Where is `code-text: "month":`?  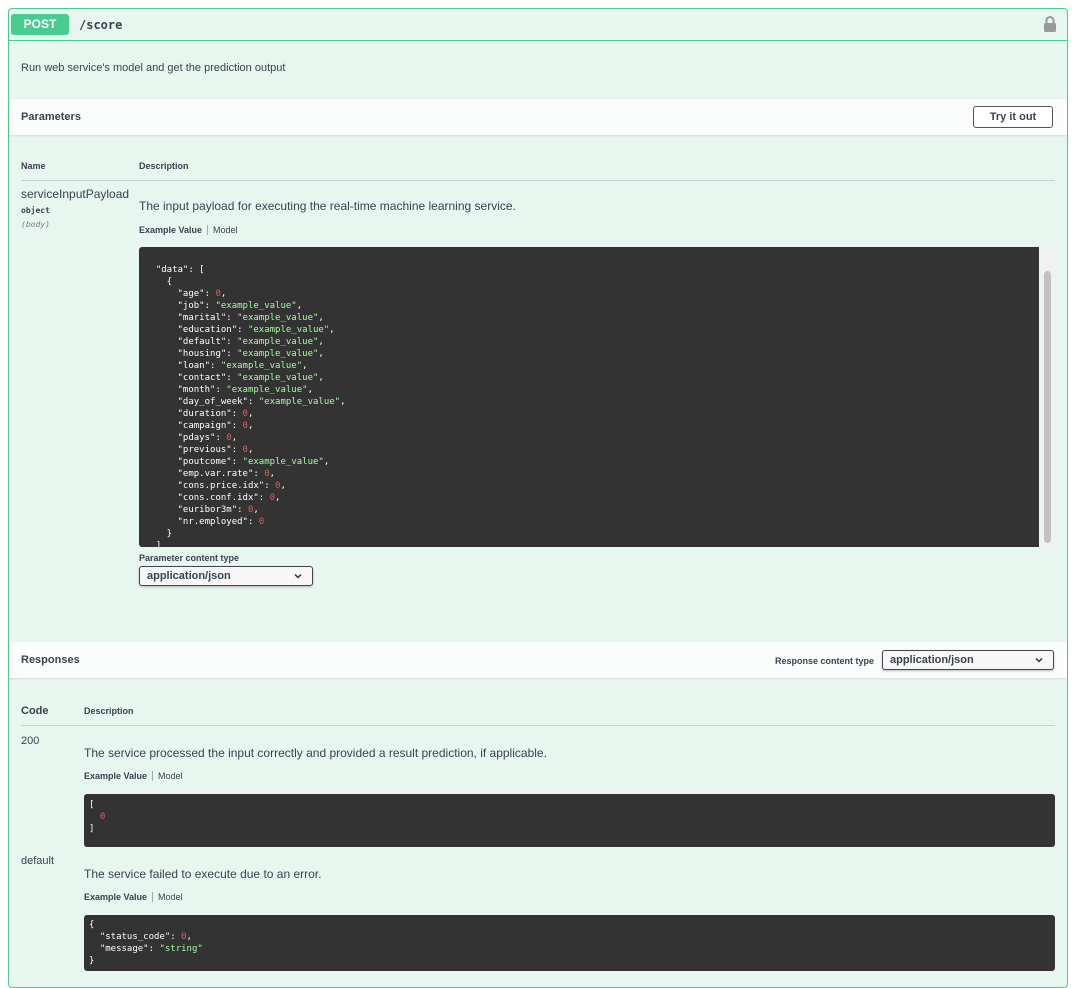
code-text: "month": is located at coordinates (186, 390).